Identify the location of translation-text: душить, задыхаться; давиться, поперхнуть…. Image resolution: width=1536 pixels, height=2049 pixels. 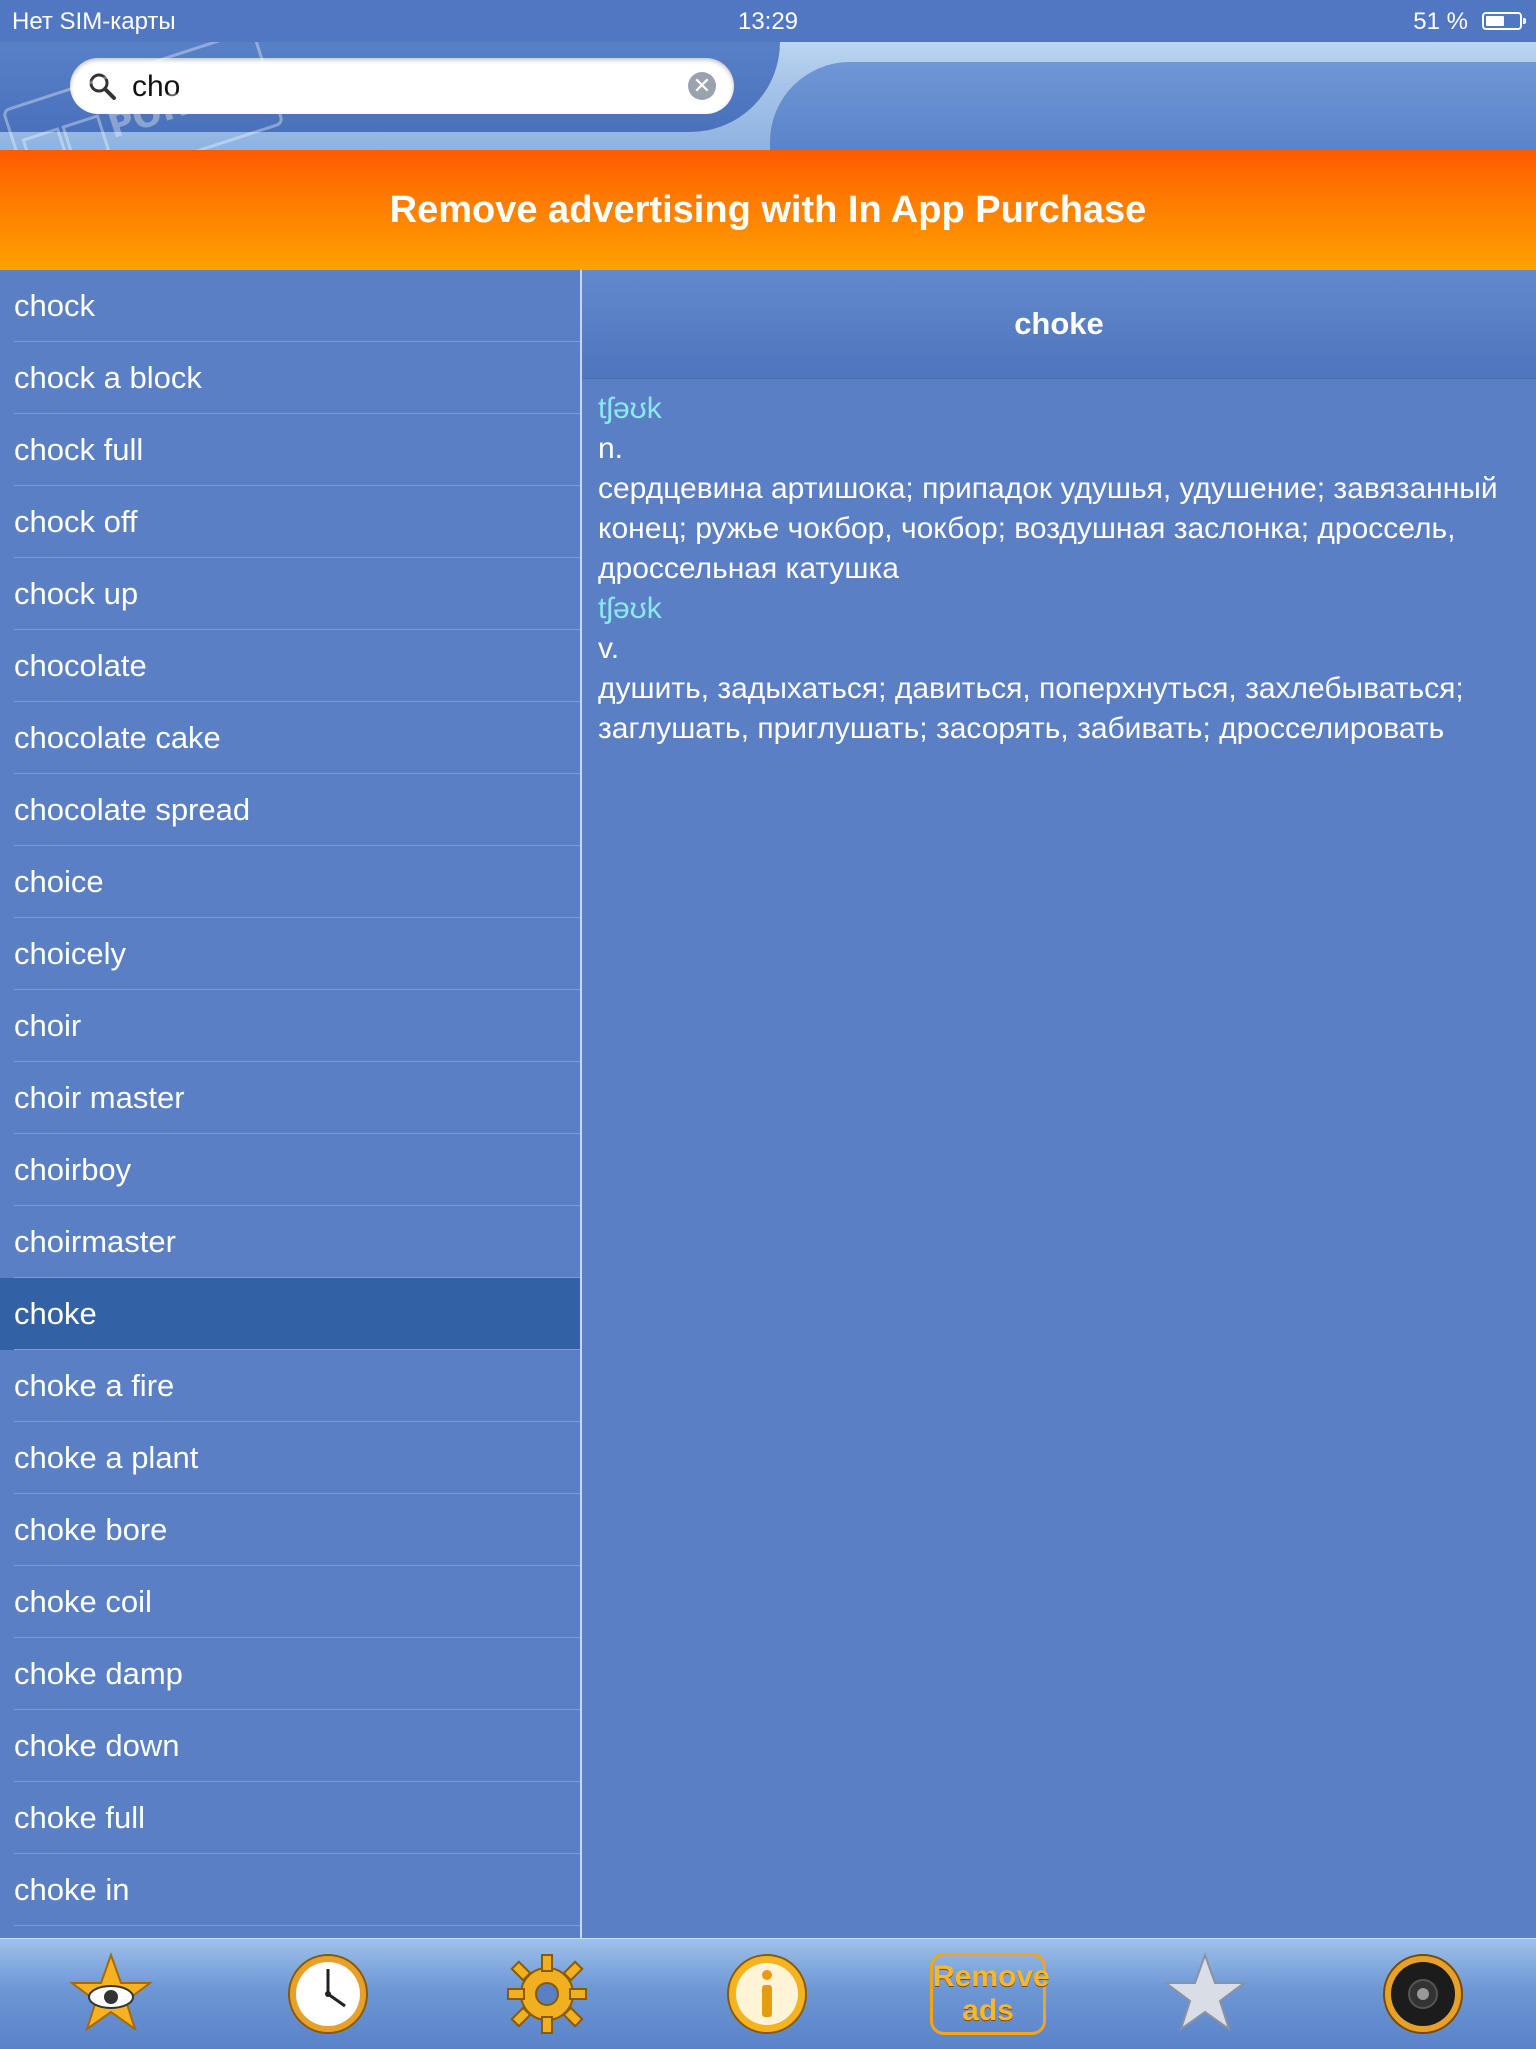
(1031, 708).